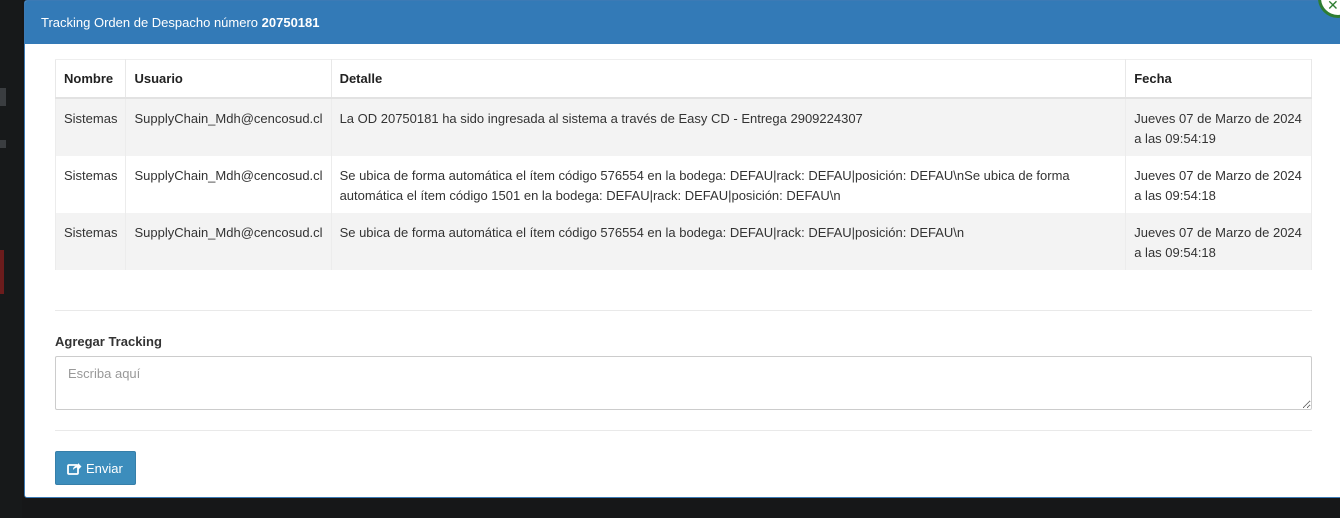 This screenshot has height=518, width=1340. What do you see at coordinates (729, 79) in the screenshot?
I see `column-header-detalle: Detalle` at bounding box center [729, 79].